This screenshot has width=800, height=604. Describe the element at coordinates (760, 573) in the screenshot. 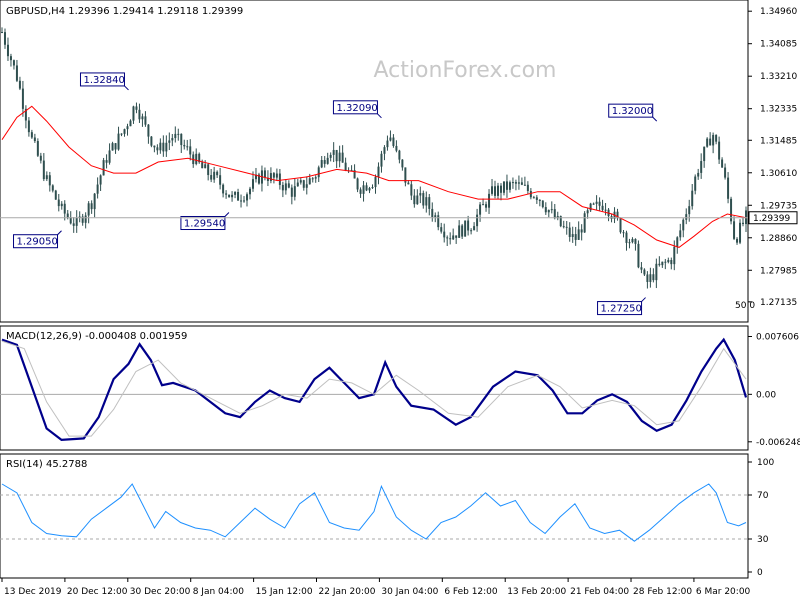

I see `rsi-y-tick-label: 0` at that location.